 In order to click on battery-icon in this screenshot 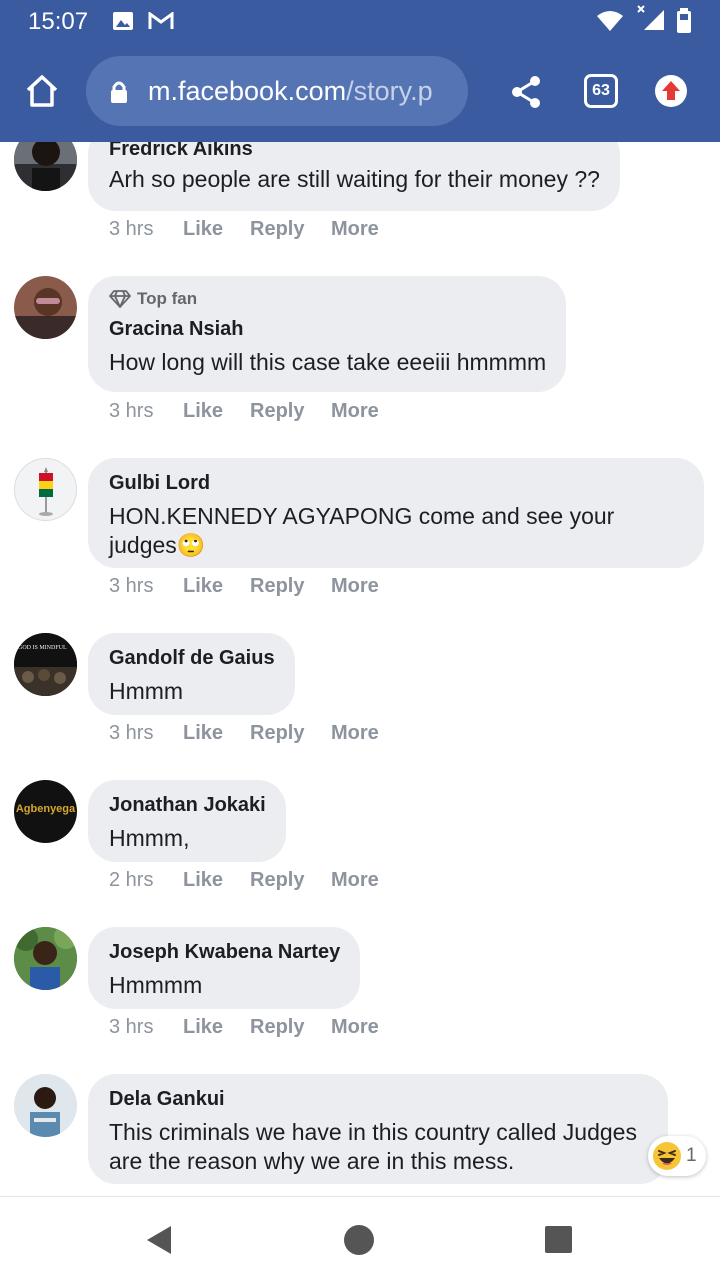, I will do `click(684, 20)`.